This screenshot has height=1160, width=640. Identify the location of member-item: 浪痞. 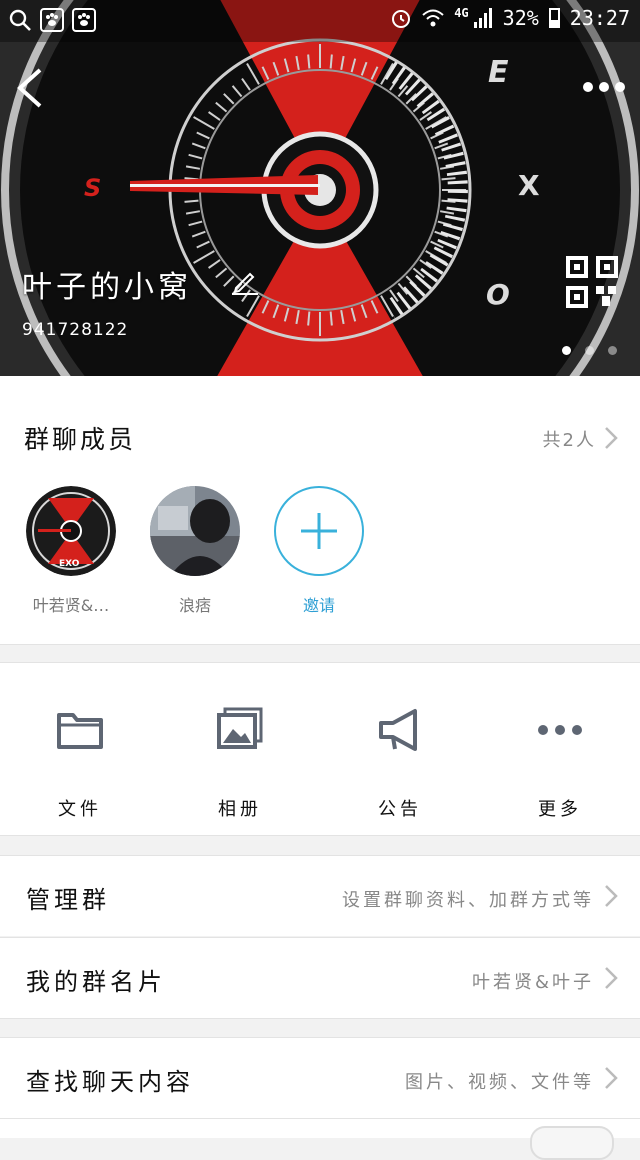
(195, 551).